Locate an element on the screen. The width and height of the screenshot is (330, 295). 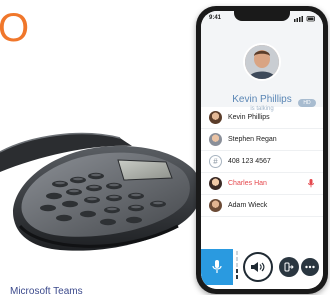
caller-area: Kevin Phillips is talking is located at coordinates (262, 69).